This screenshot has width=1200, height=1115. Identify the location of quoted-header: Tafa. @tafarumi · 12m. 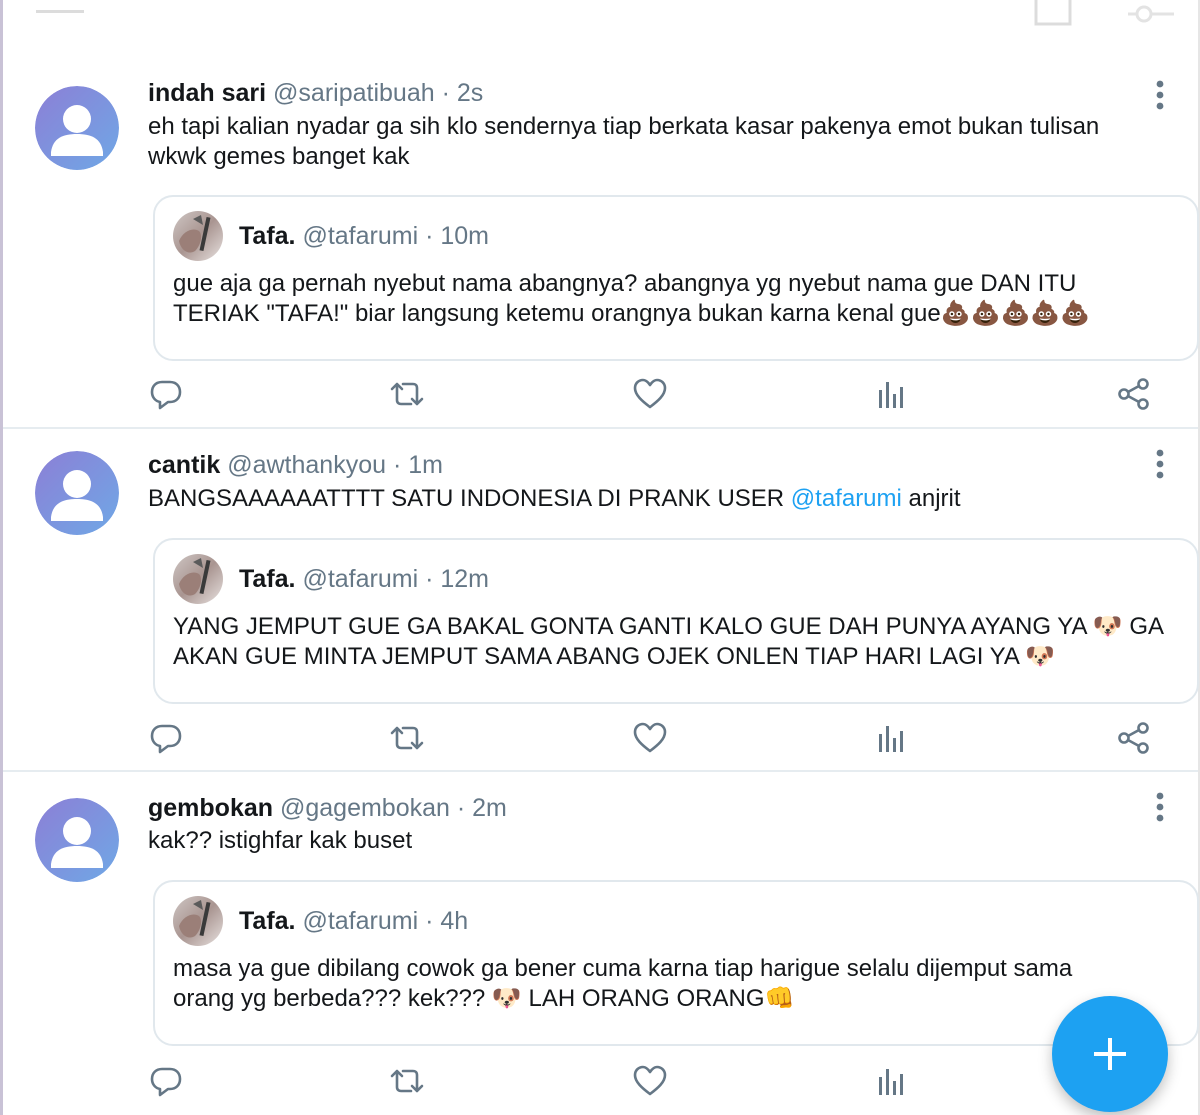
(364, 579).